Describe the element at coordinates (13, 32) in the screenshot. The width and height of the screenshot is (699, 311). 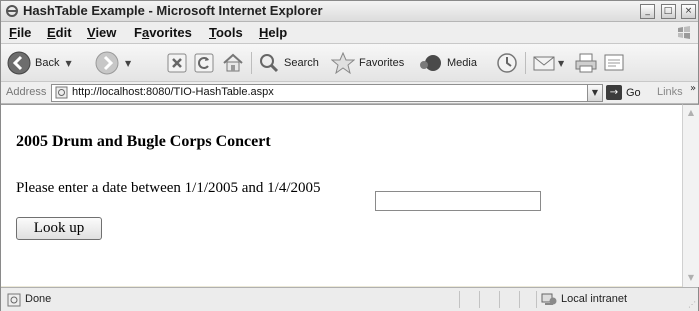
I see `menu-file-accel: F` at that location.